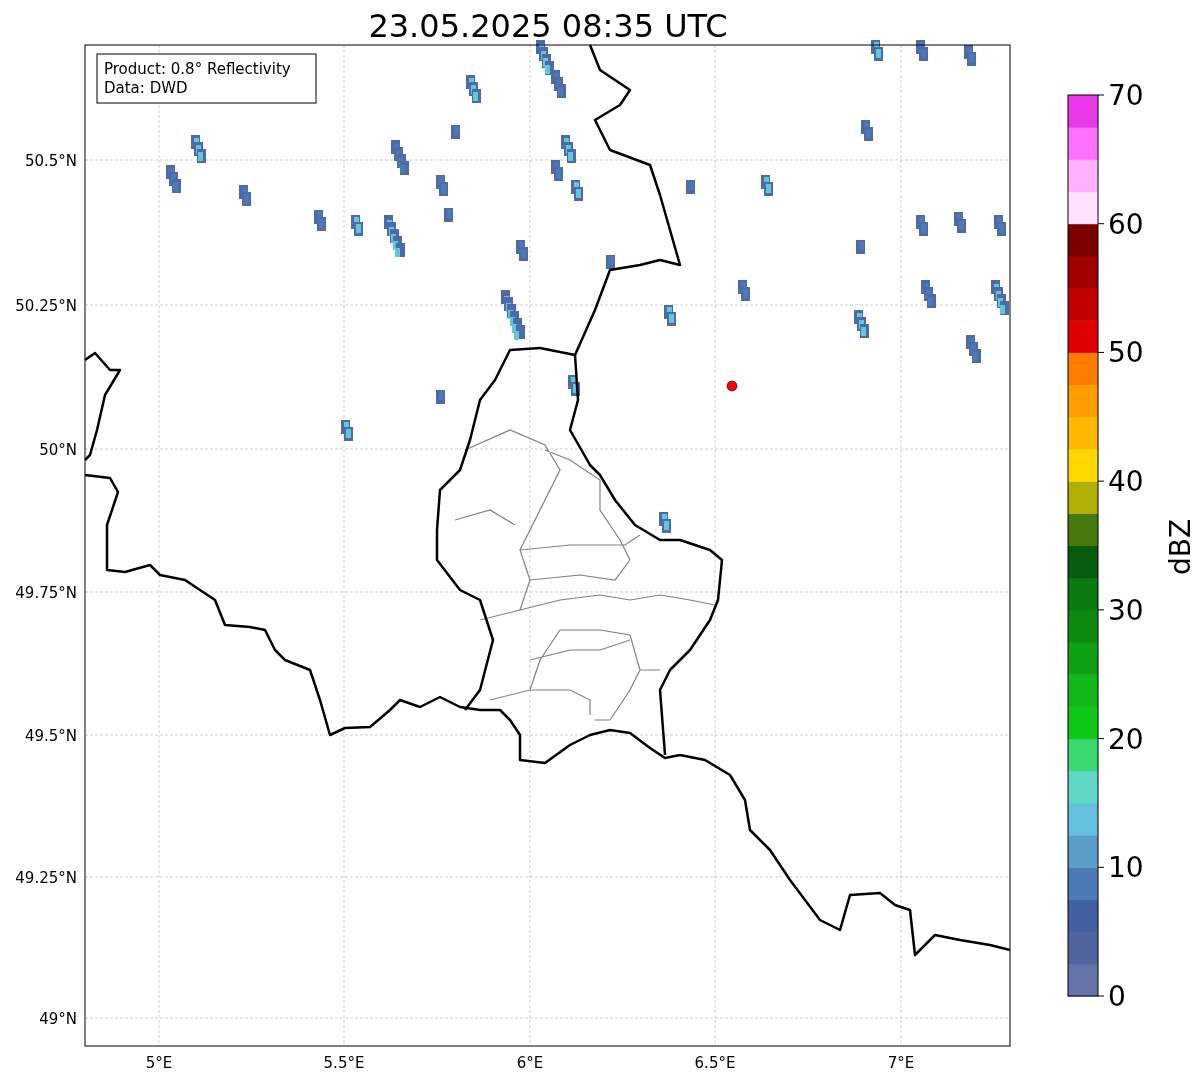  What do you see at coordinates (1126, 610) in the screenshot?
I see `colorbar-tick-label: 30` at bounding box center [1126, 610].